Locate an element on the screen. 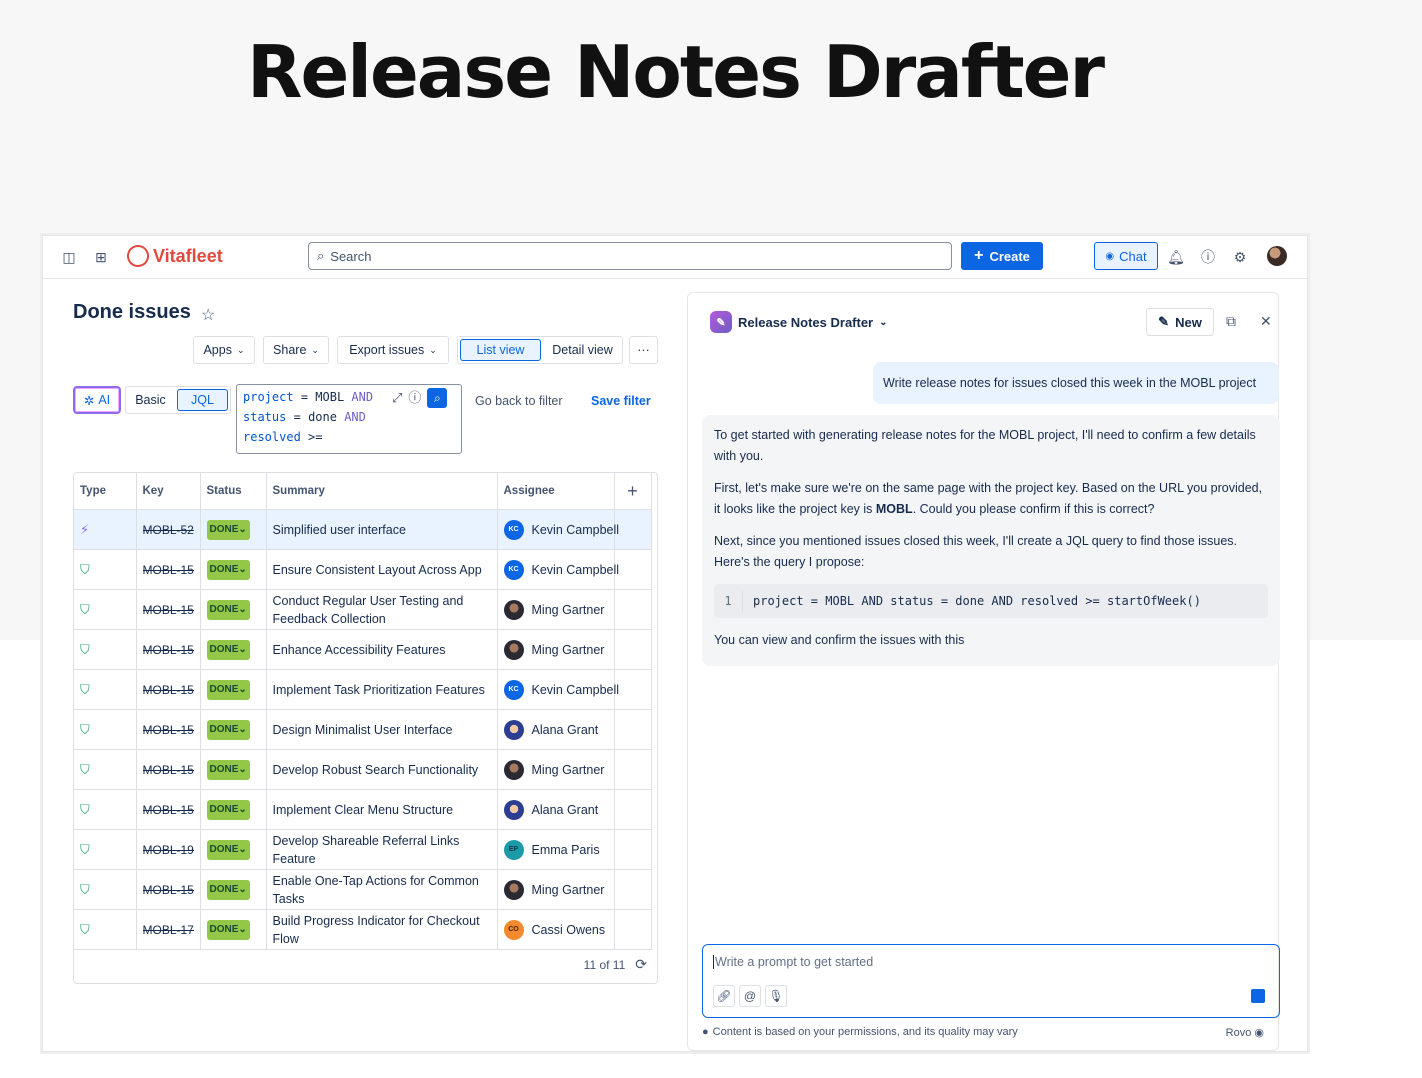 The image size is (1422, 1078). summary-cell: Simplified user interface is located at coordinates (382, 529).